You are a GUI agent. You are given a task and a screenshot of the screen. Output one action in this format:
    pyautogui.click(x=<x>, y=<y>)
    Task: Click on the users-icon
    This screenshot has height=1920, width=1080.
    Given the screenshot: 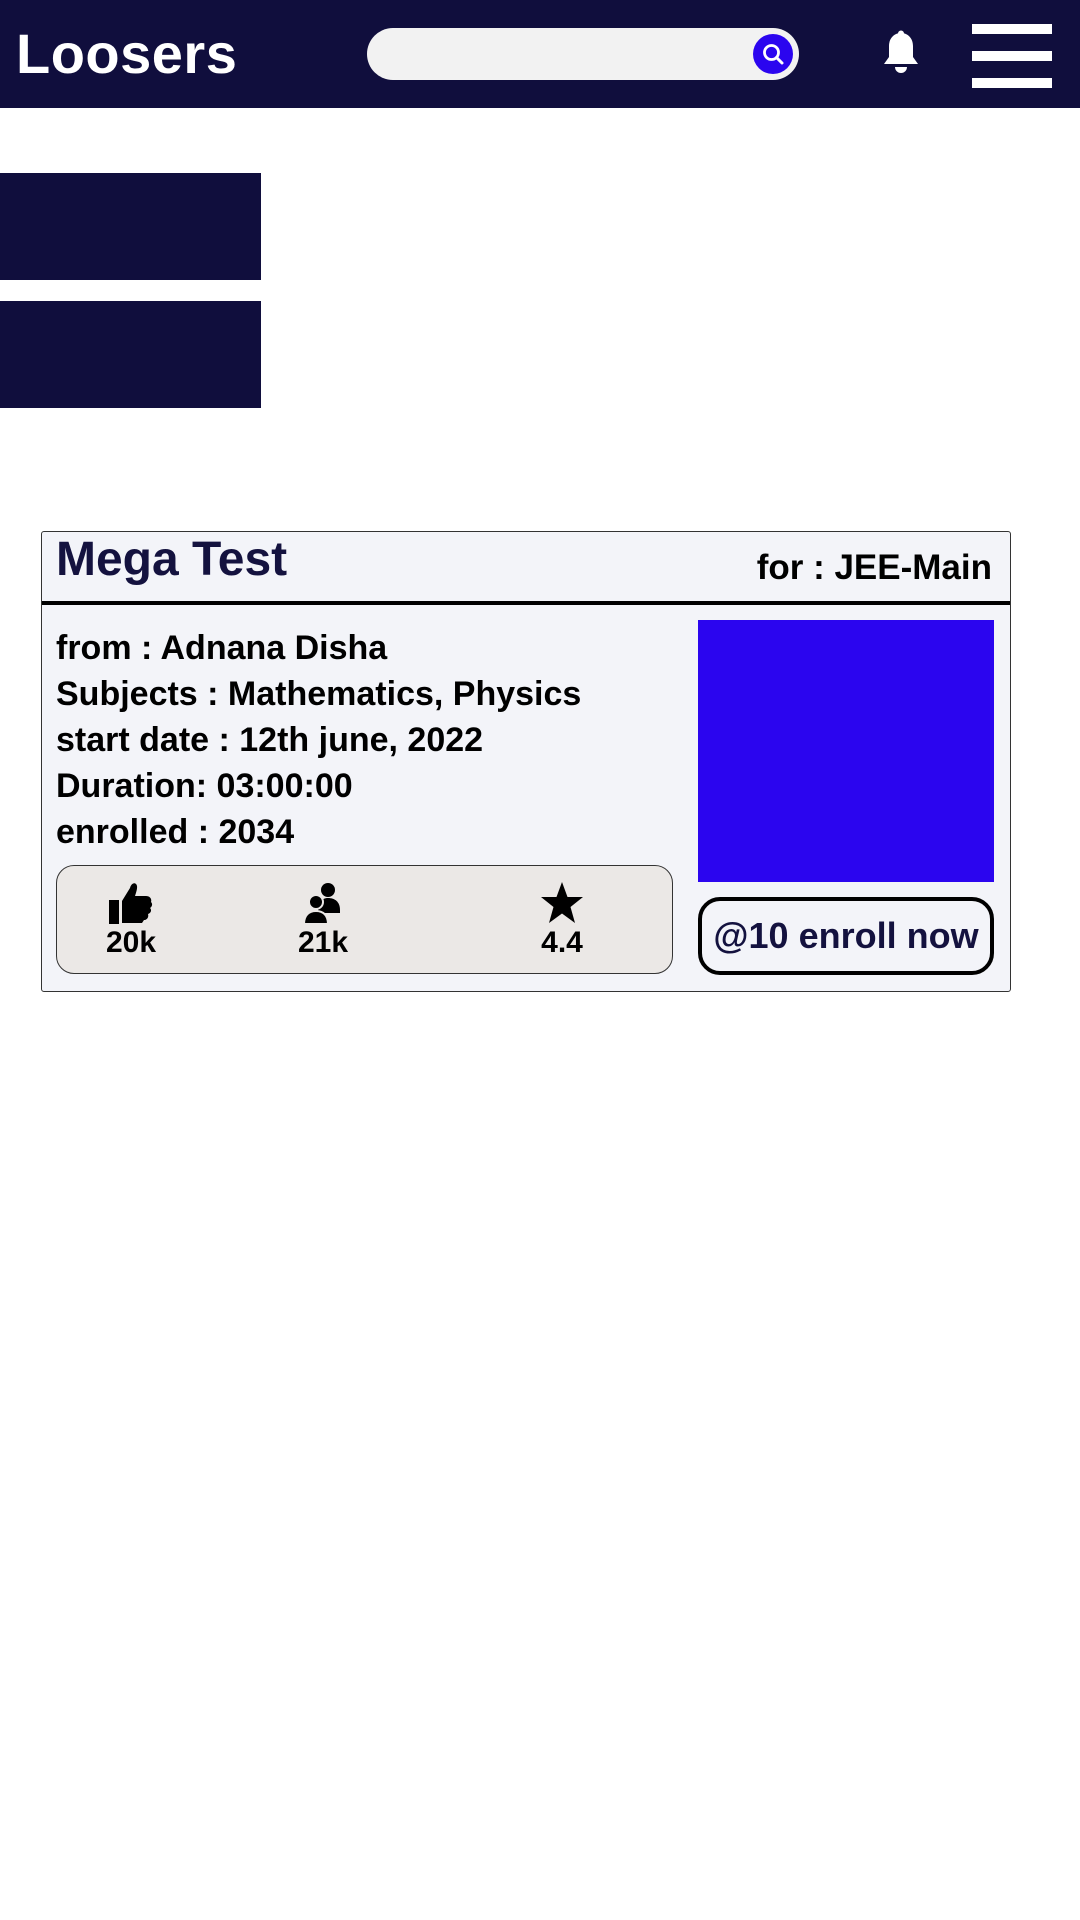 What is the action you would take?
    pyautogui.click(x=321, y=904)
    